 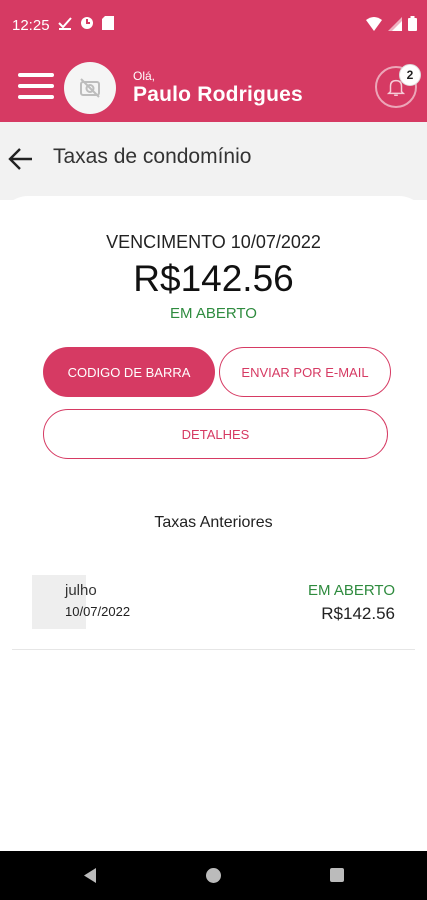 What do you see at coordinates (108, 23) in the screenshot?
I see `sd-card-icon` at bounding box center [108, 23].